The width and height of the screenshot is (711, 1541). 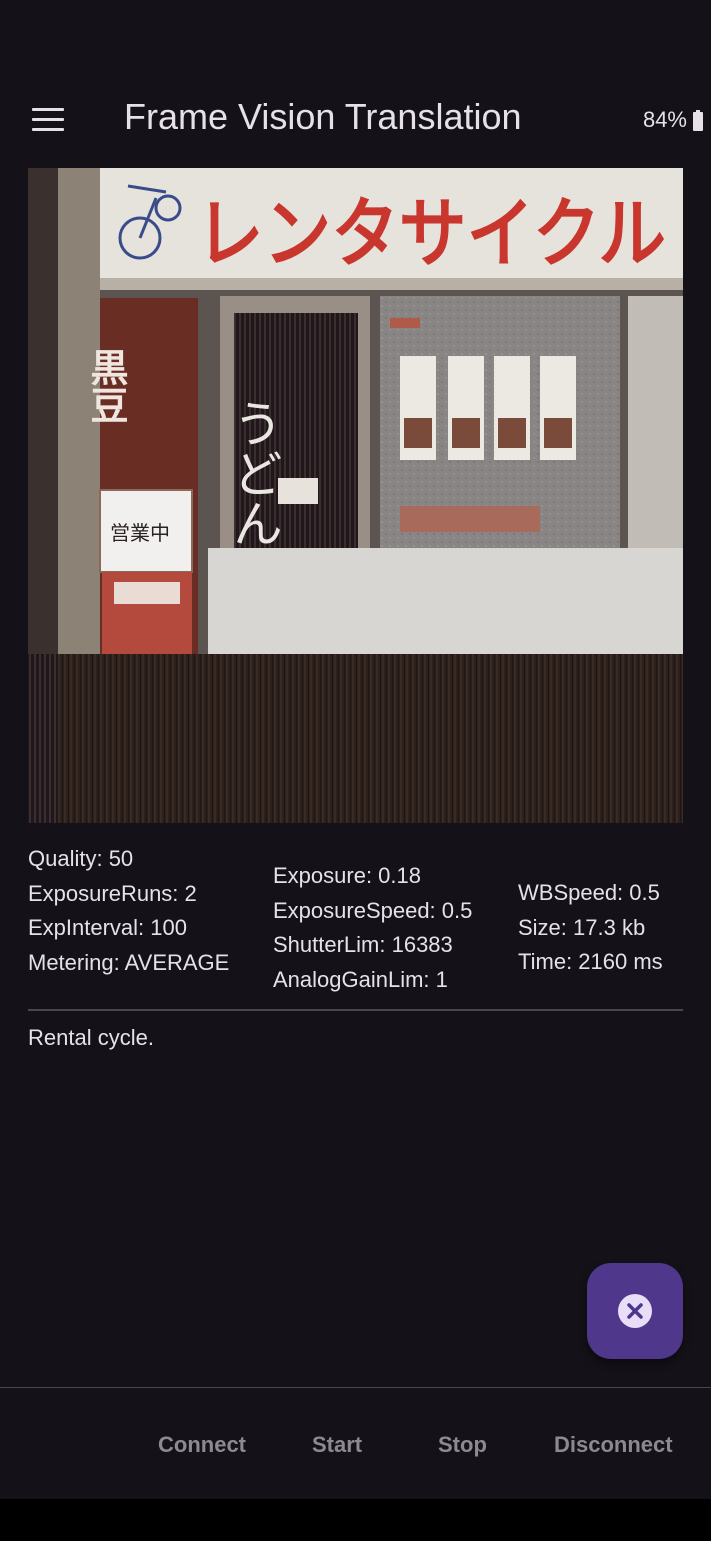 I want to click on stats-column-3: WBSpeed: 0.5 Size: 17.3 kb Time: 2160 ms, so click(x=590, y=928).